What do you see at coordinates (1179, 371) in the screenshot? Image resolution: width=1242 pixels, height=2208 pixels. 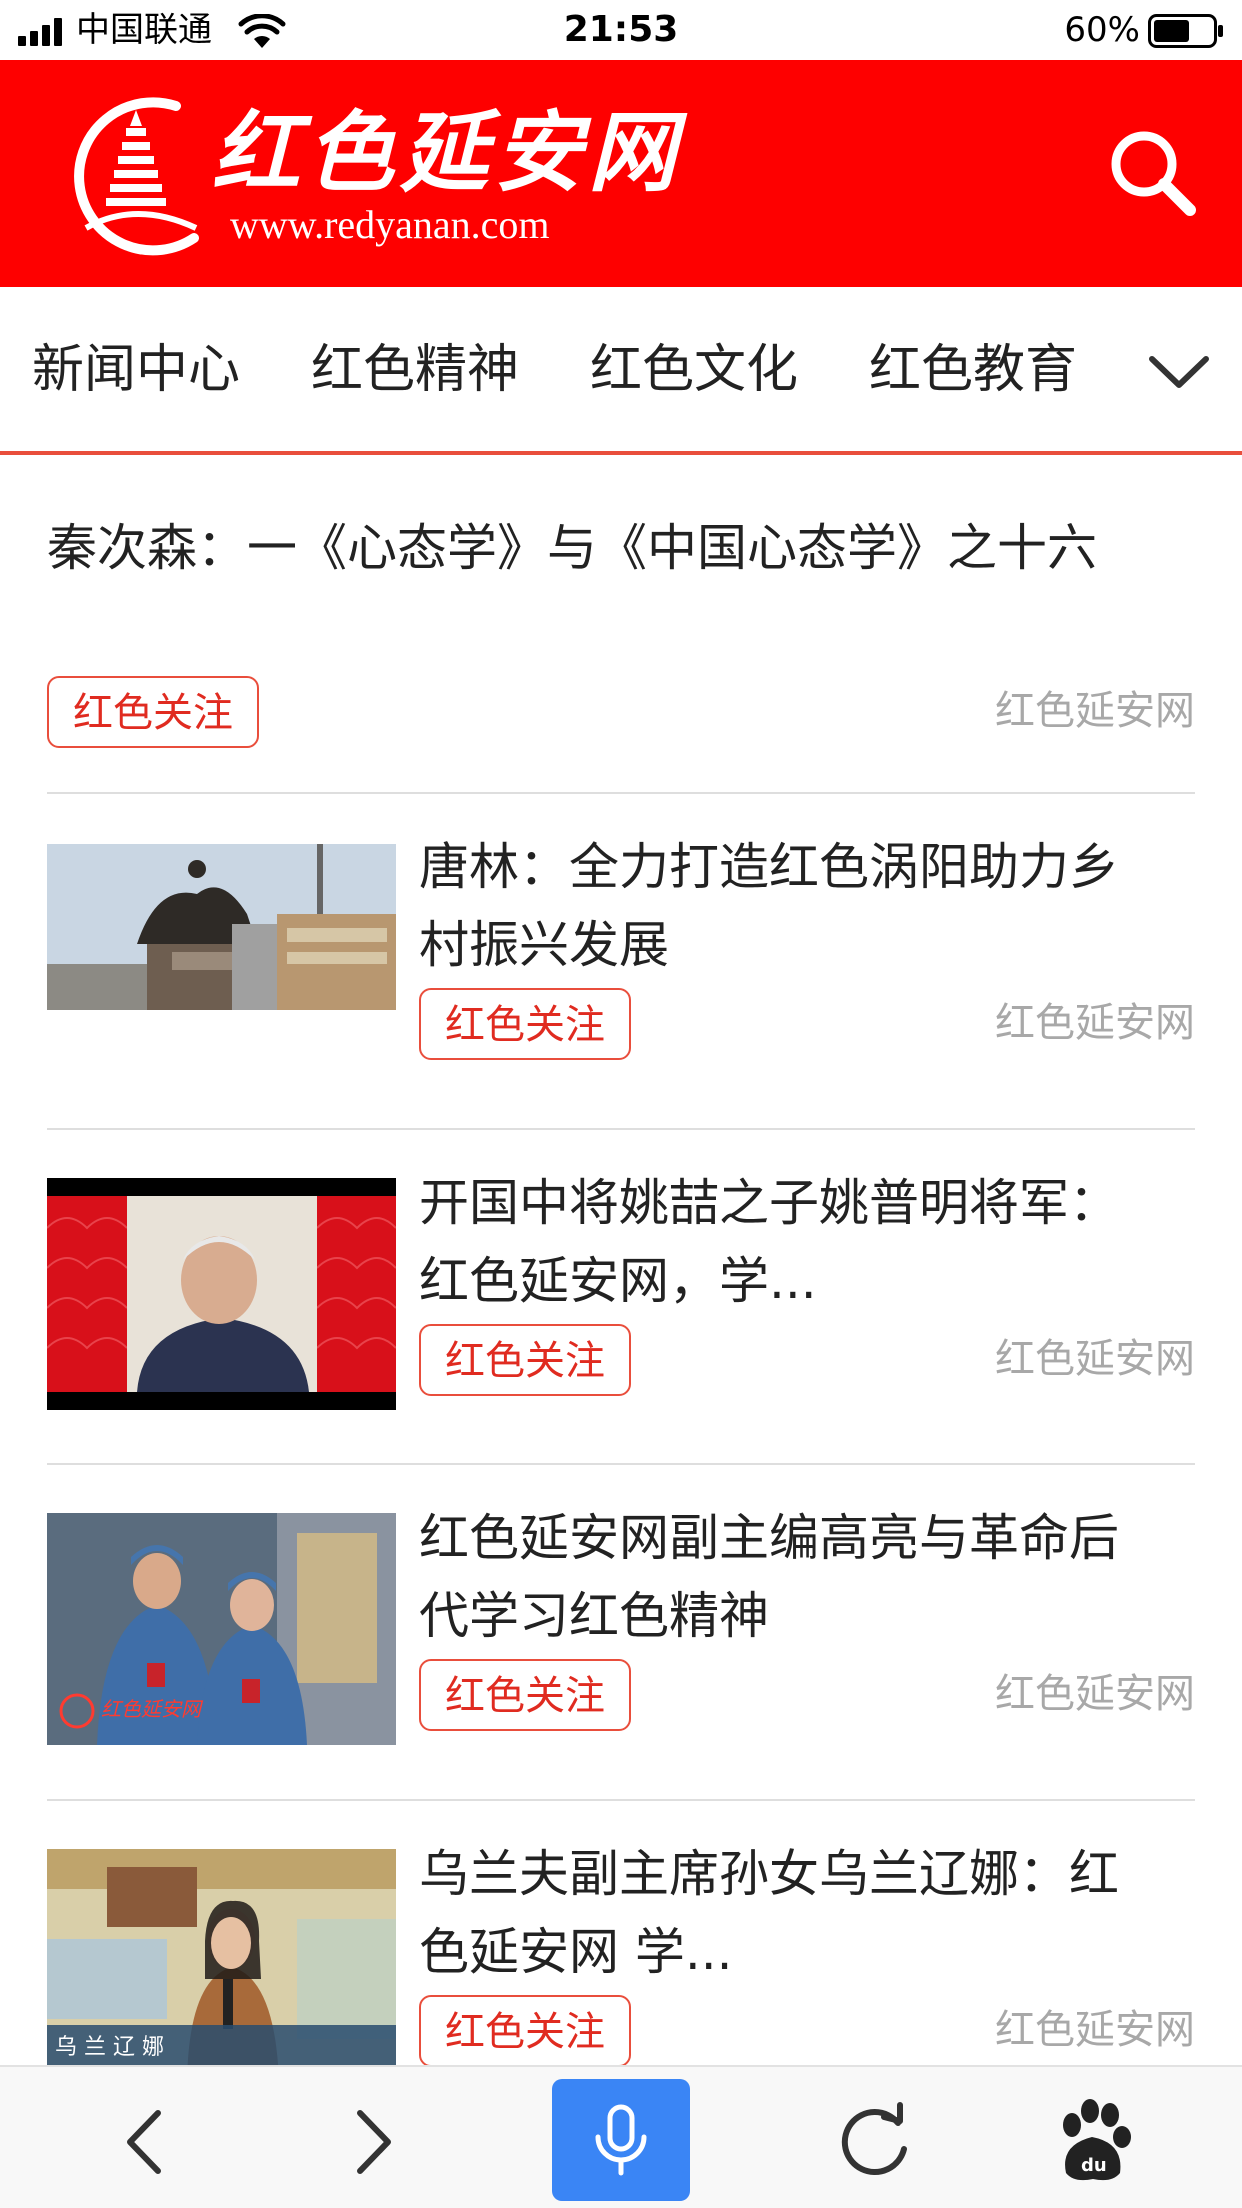 I see `chevron-down-icon` at bounding box center [1179, 371].